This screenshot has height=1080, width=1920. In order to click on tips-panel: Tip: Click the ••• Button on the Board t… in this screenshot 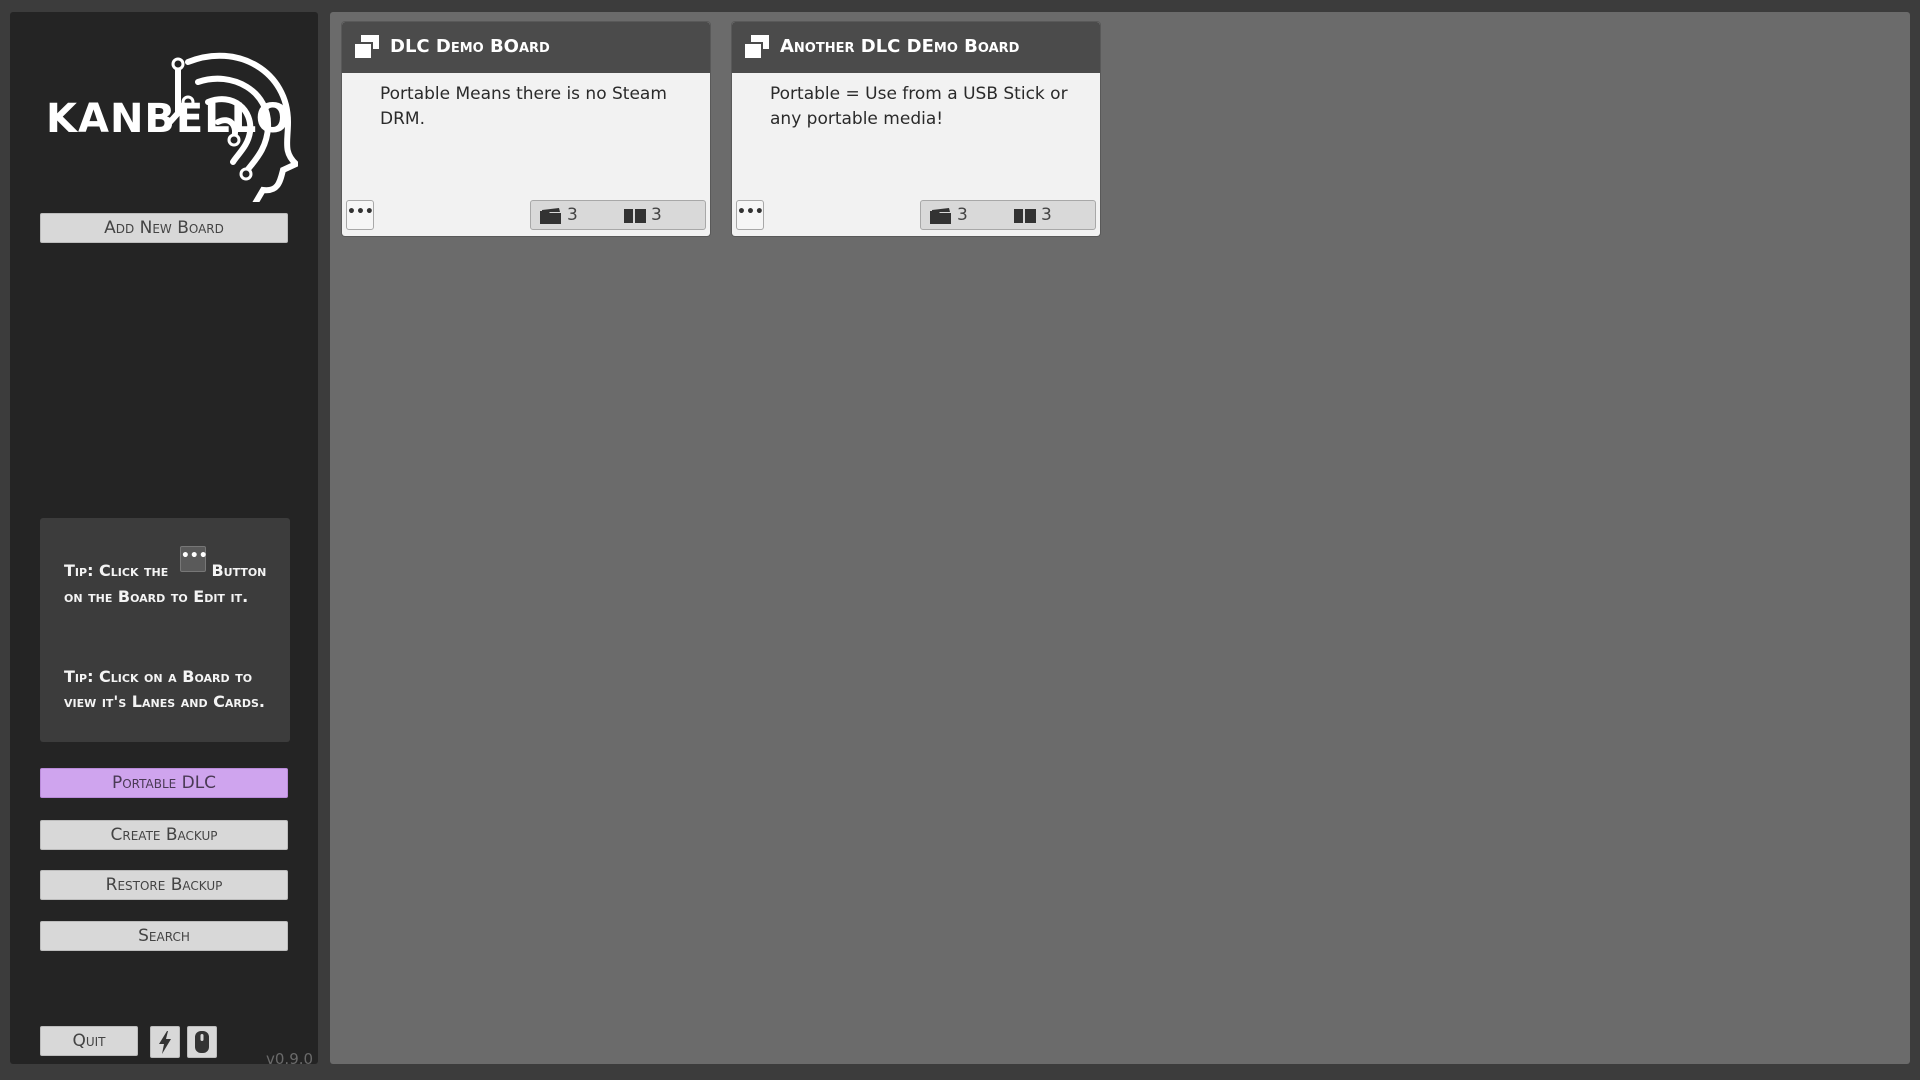, I will do `click(165, 630)`.